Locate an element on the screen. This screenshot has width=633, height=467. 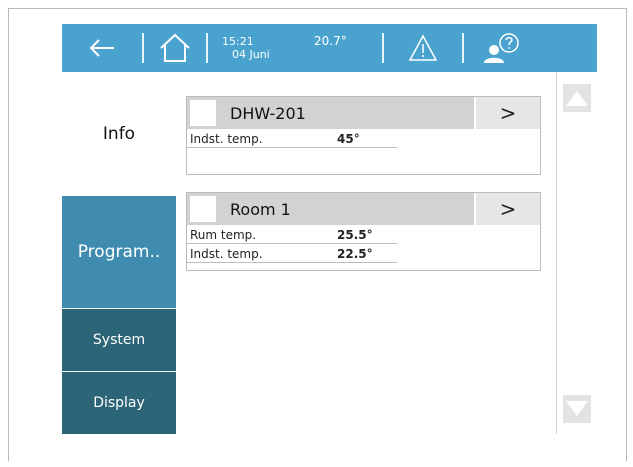
dhw-card: DHW-201 > Indst. temp. 45° is located at coordinates (363, 135).